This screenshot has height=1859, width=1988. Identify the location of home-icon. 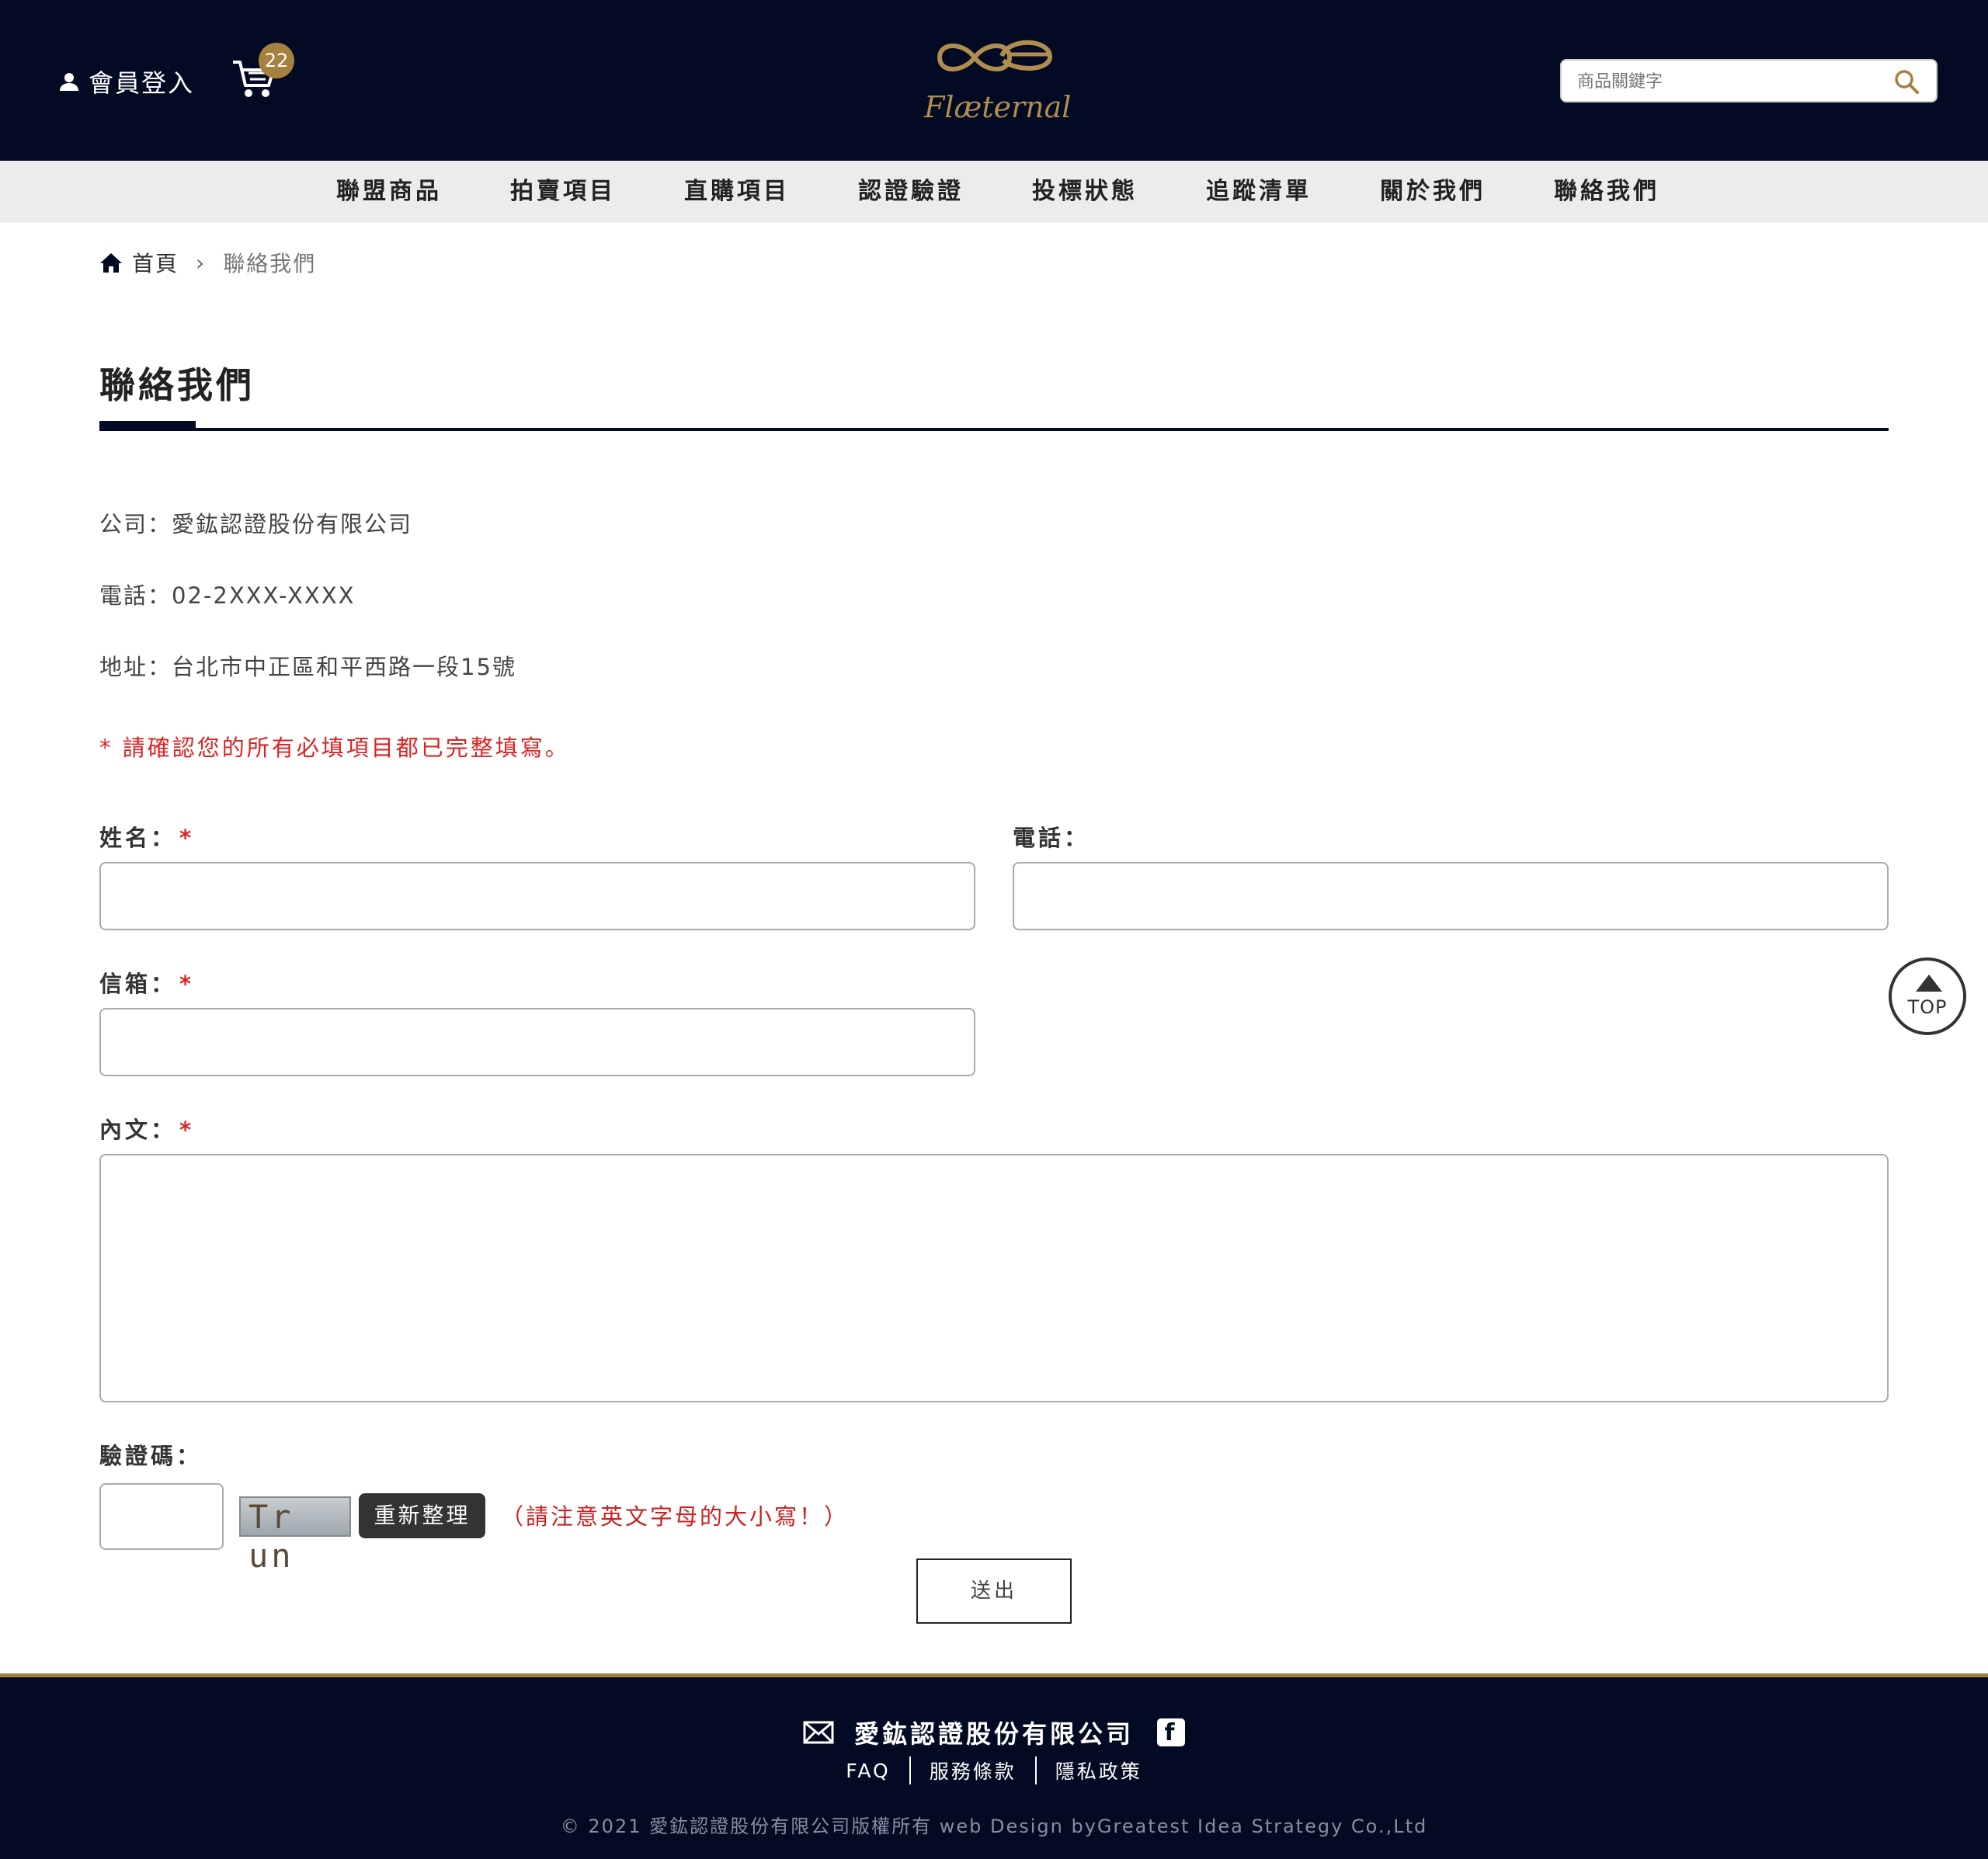
(111, 263).